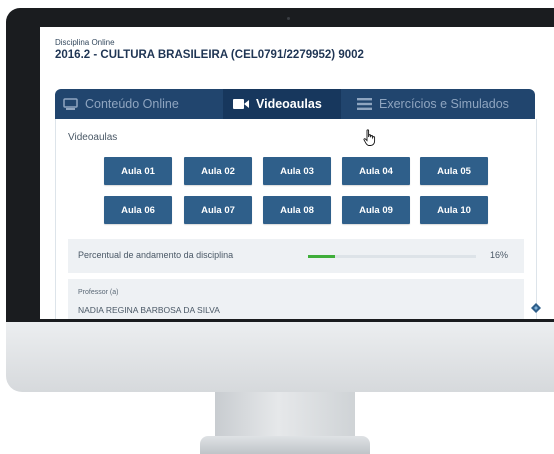 This screenshot has height=454, width=554. I want to click on section-label: Videoaulas, so click(93, 137).